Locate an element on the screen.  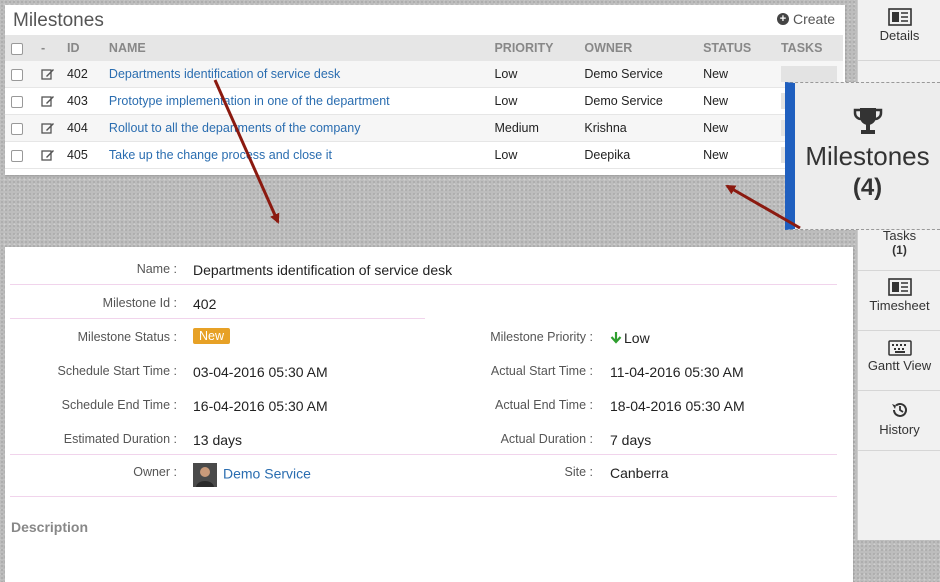
header-priority: PRIORITY is located at coordinates (533, 48).